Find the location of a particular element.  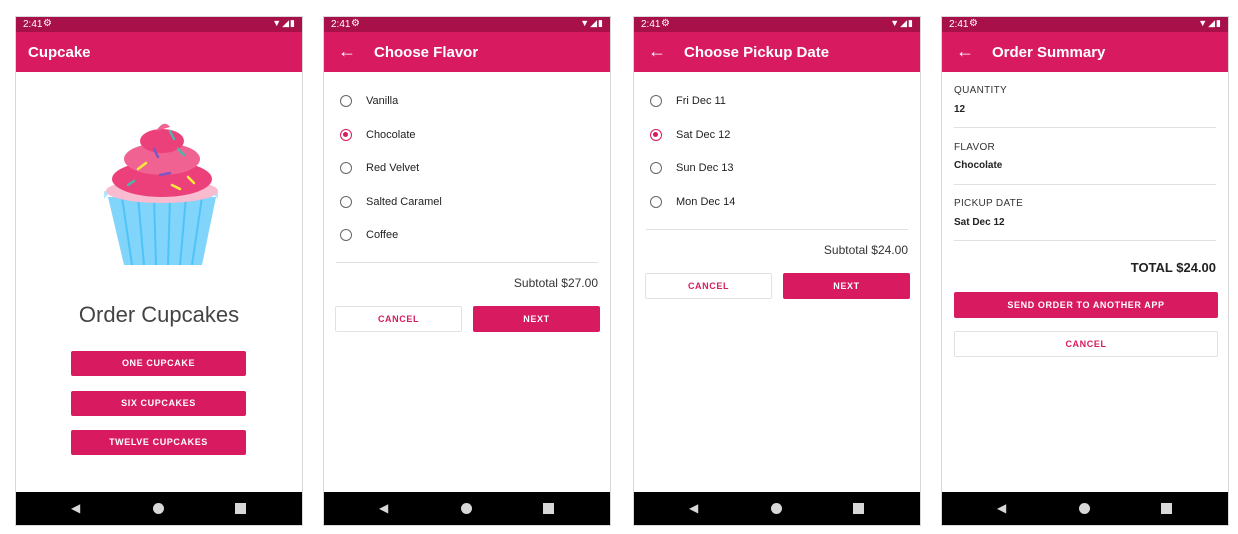

pickup-date-label: PICKUP DATE is located at coordinates (989, 203).